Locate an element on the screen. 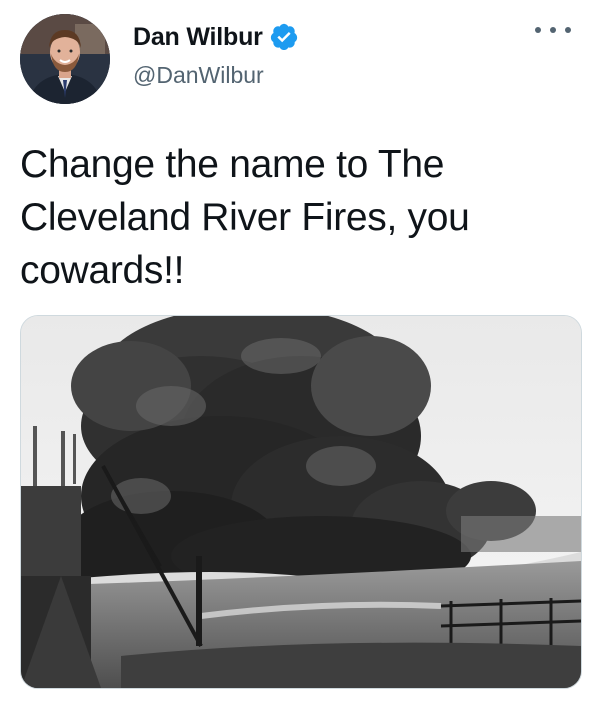 The width and height of the screenshot is (599, 715). display-name: Dan Wilbur is located at coordinates (198, 37).